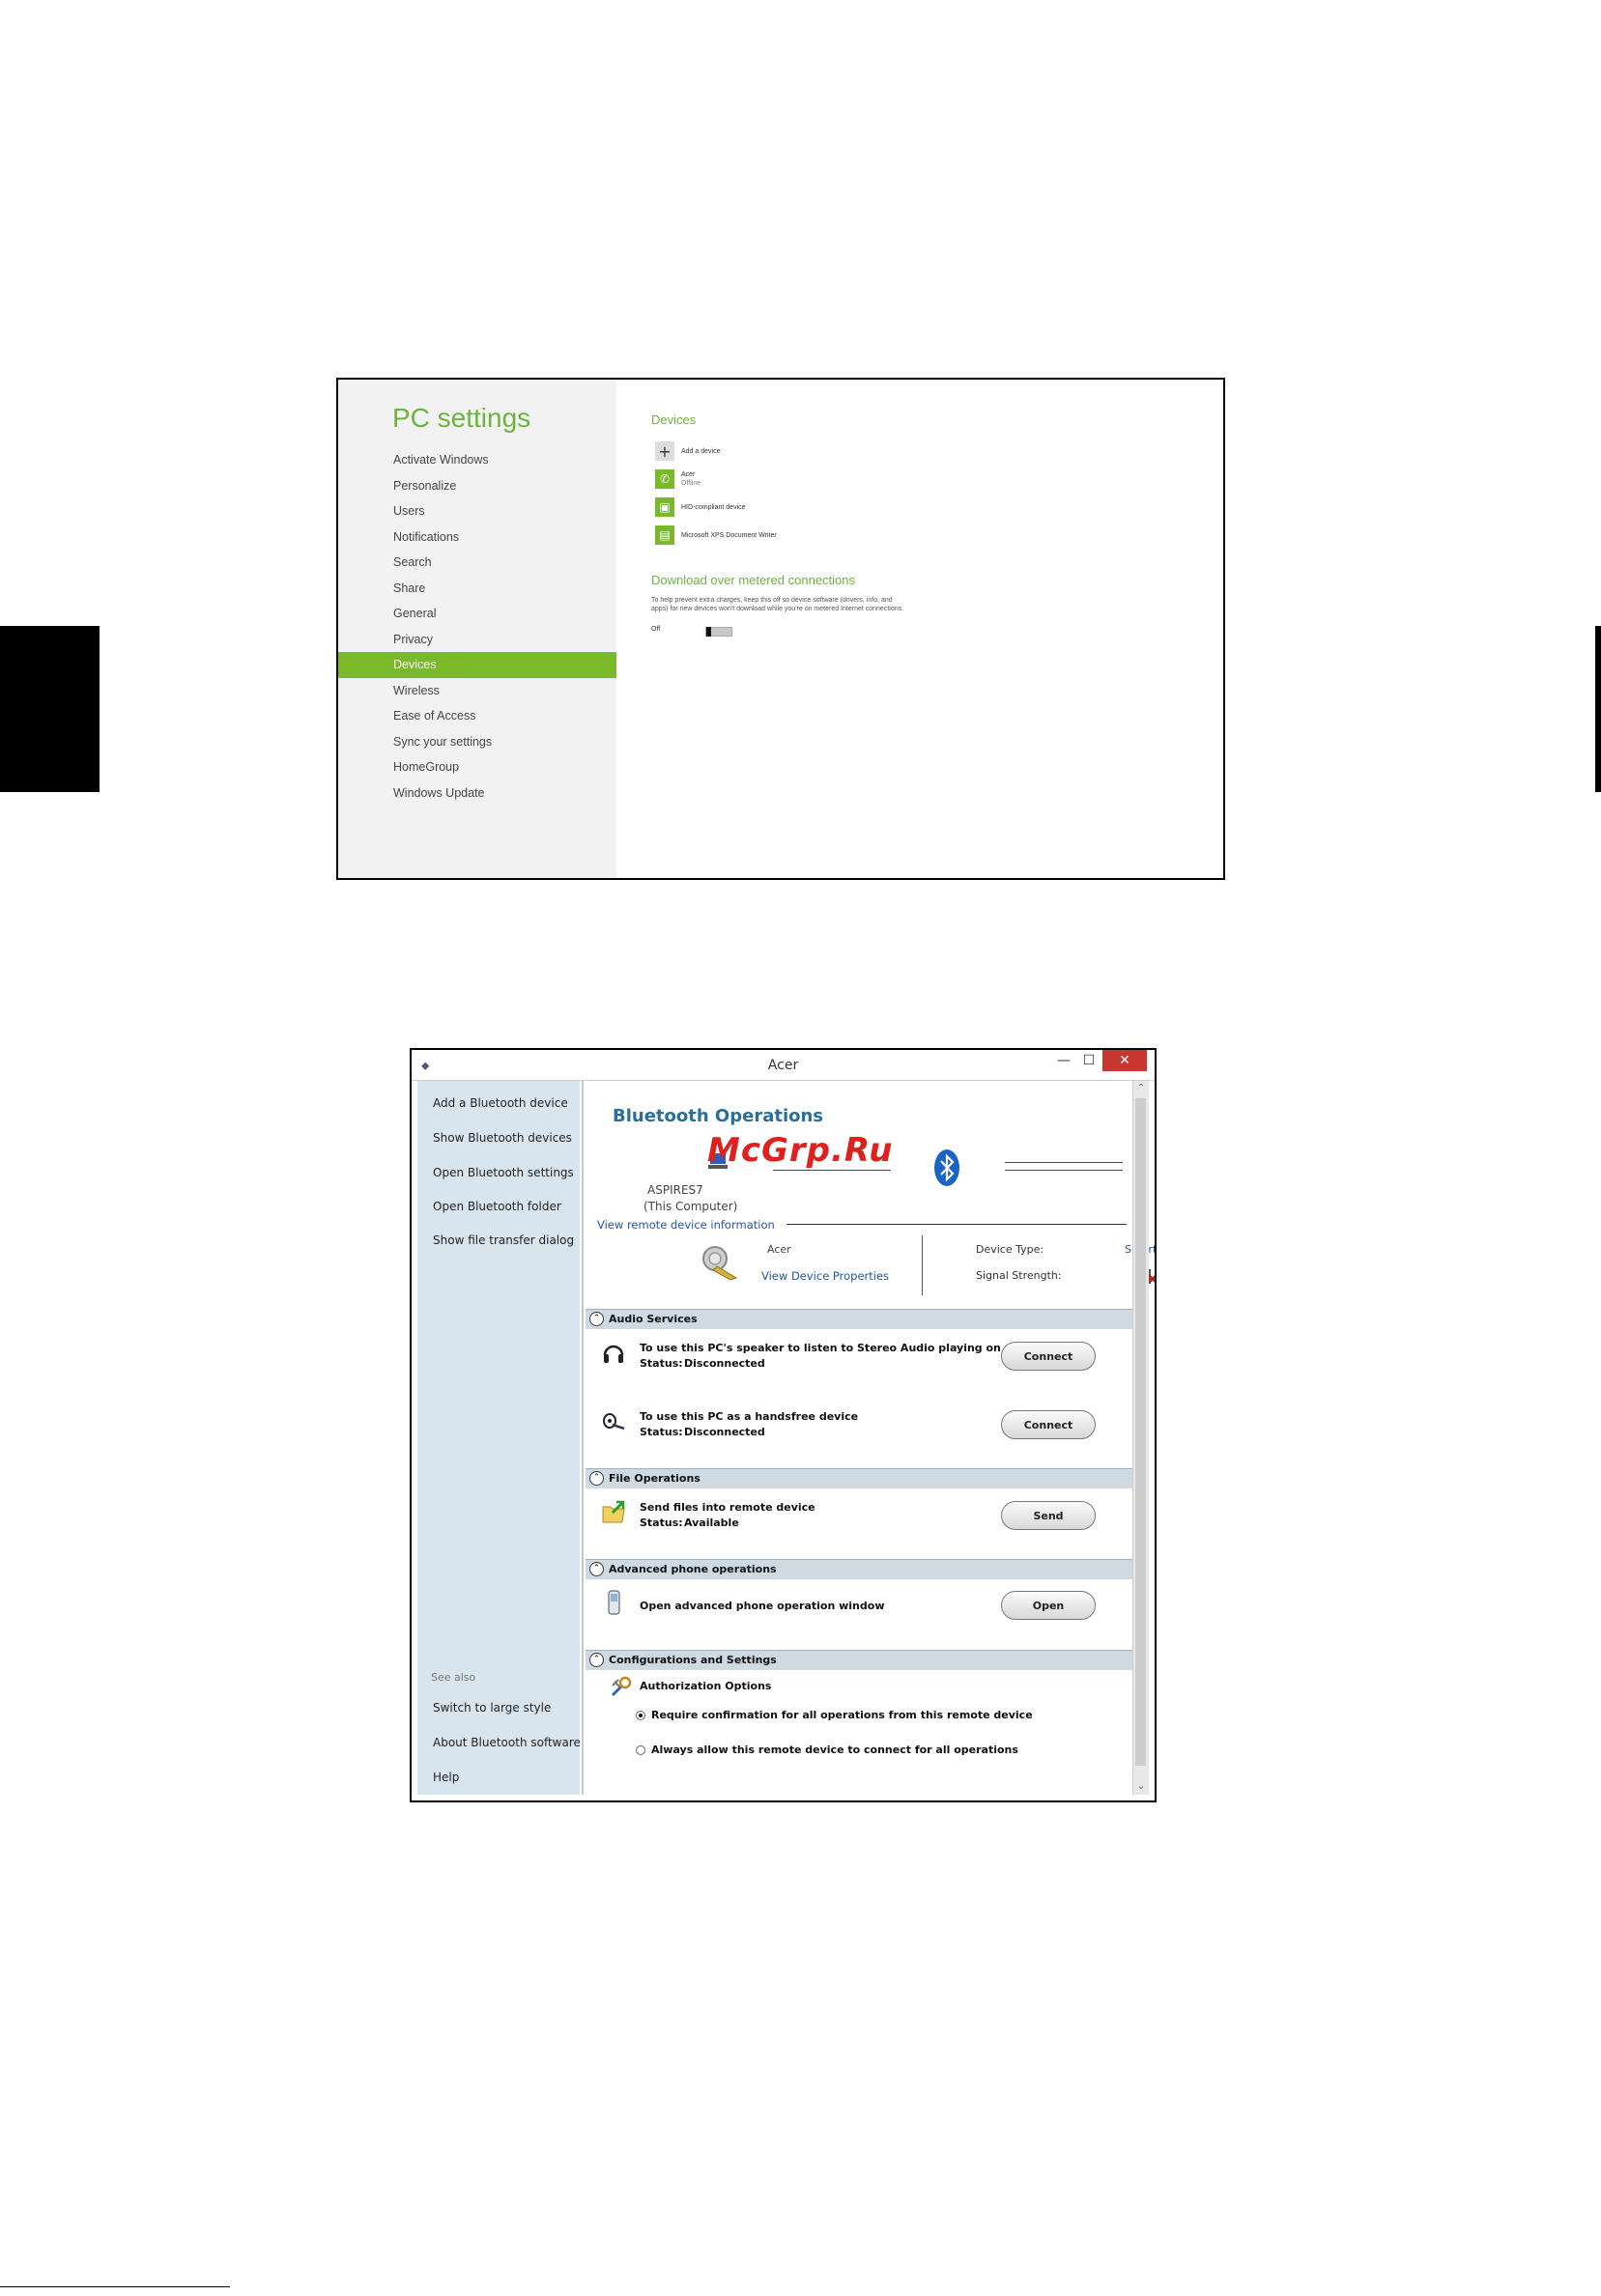 Image resolution: width=1601 pixels, height=2296 pixels. I want to click on nav-item-general: General, so click(477, 614).